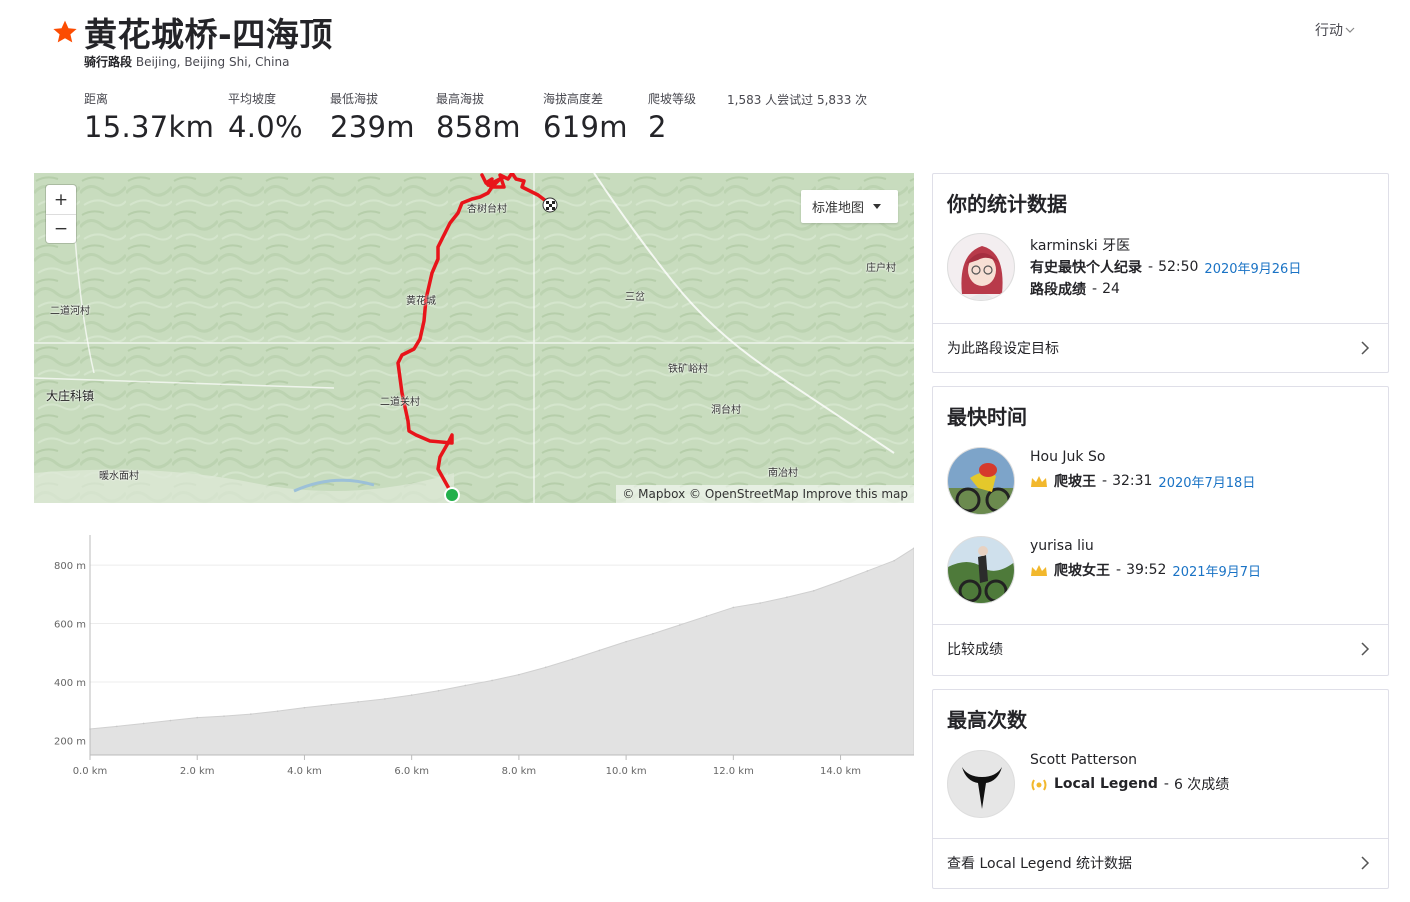  Describe the element at coordinates (478, 127) in the screenshot. I see `stat-value: 858m` at that location.